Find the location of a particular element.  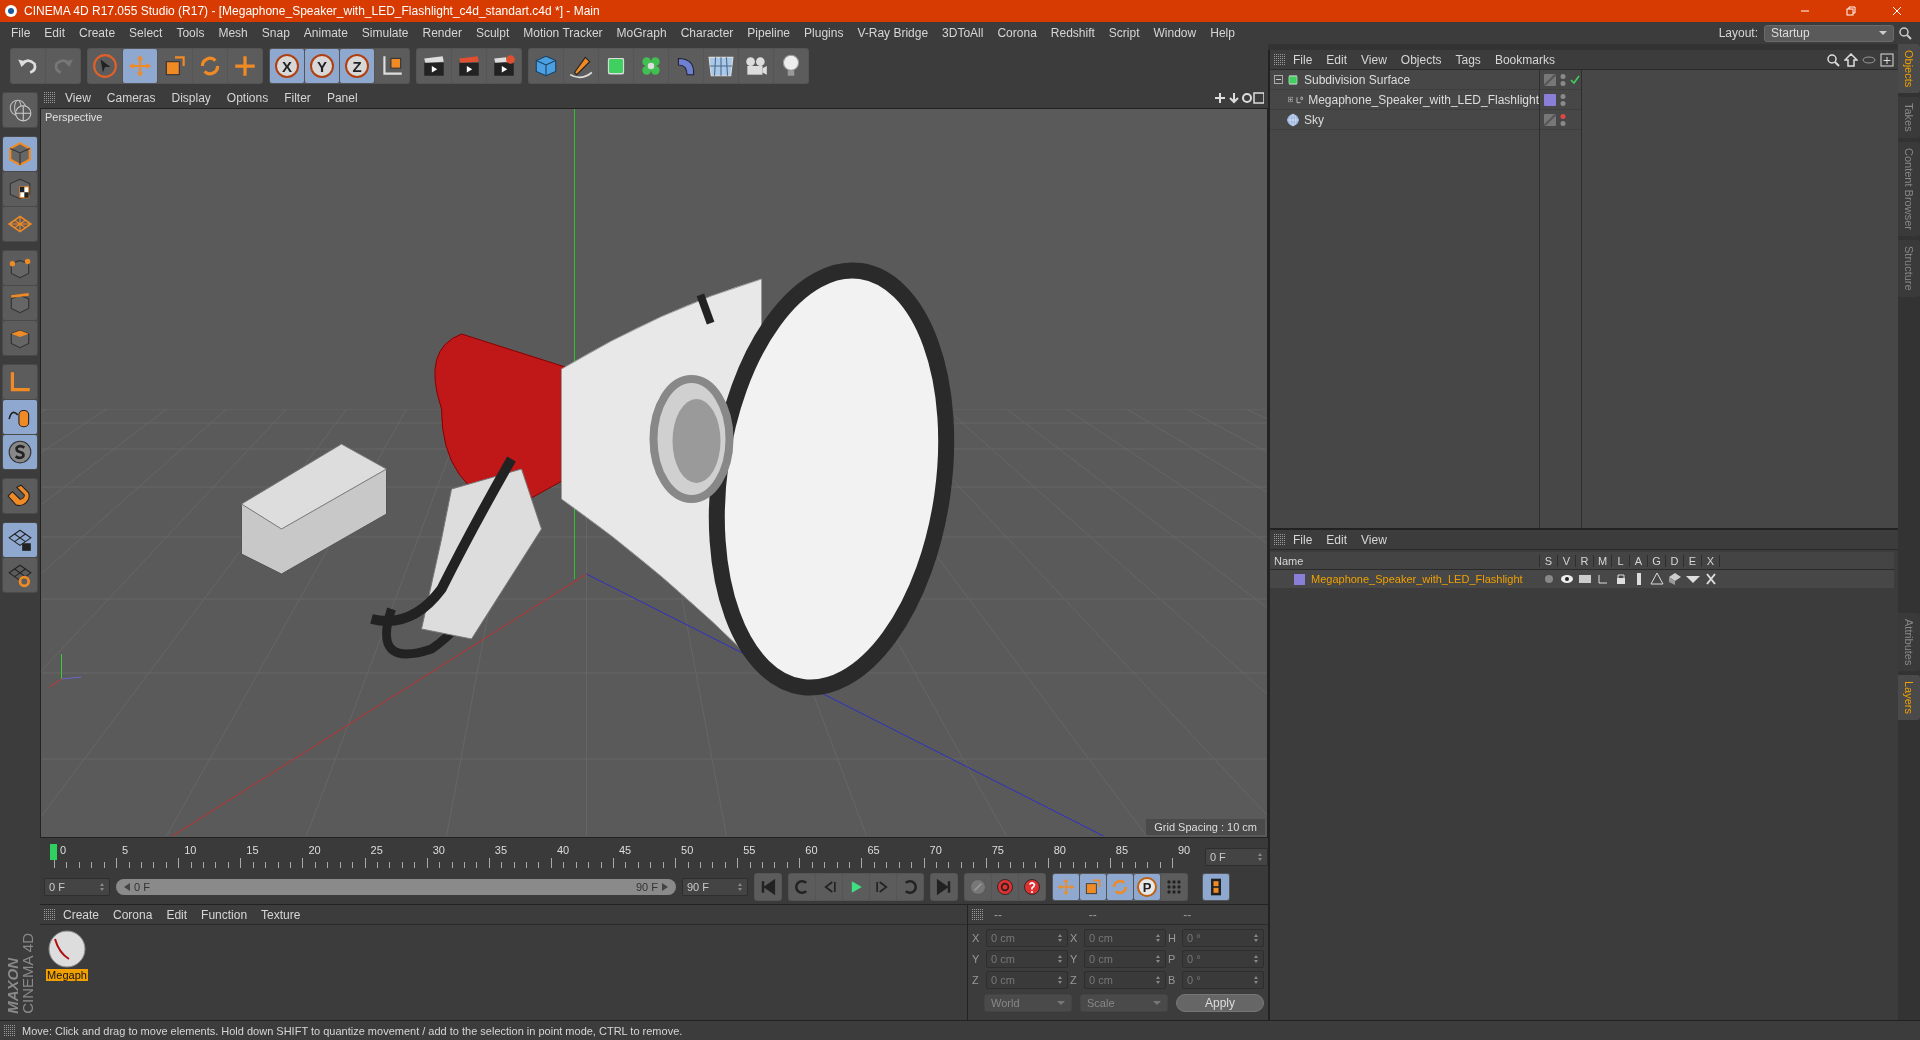

timeline-ruler: 0 5 10 15 20 25 30 35 40 45 50 55 60 65 70 75 80 85 90 is located at coordinates (626, 856).